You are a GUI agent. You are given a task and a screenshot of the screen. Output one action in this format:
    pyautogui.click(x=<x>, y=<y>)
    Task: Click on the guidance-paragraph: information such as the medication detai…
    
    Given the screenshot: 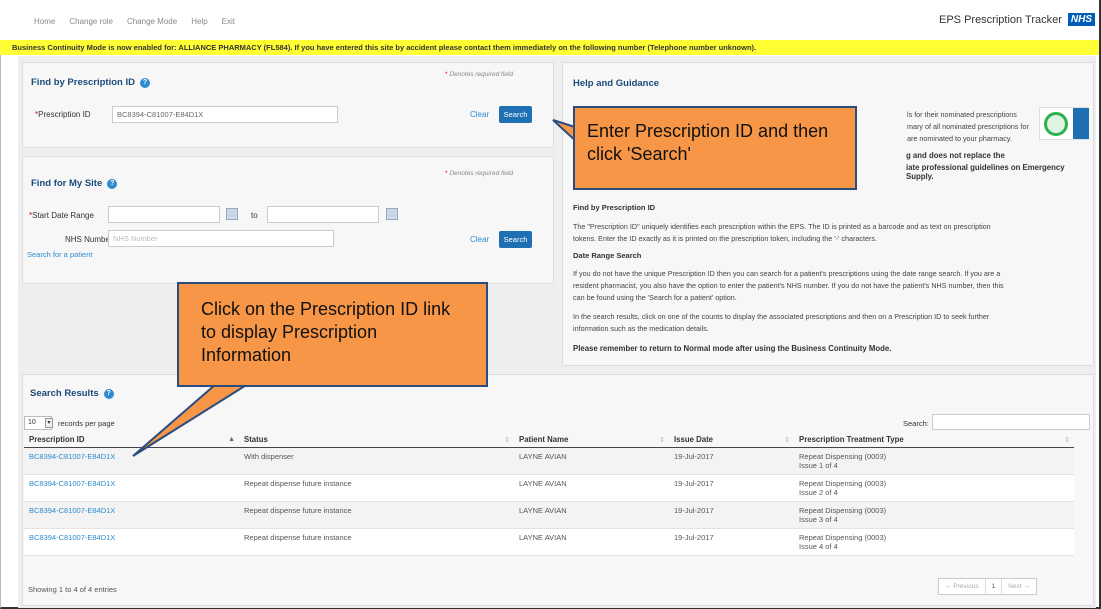 What is the action you would take?
    pyautogui.click(x=641, y=328)
    